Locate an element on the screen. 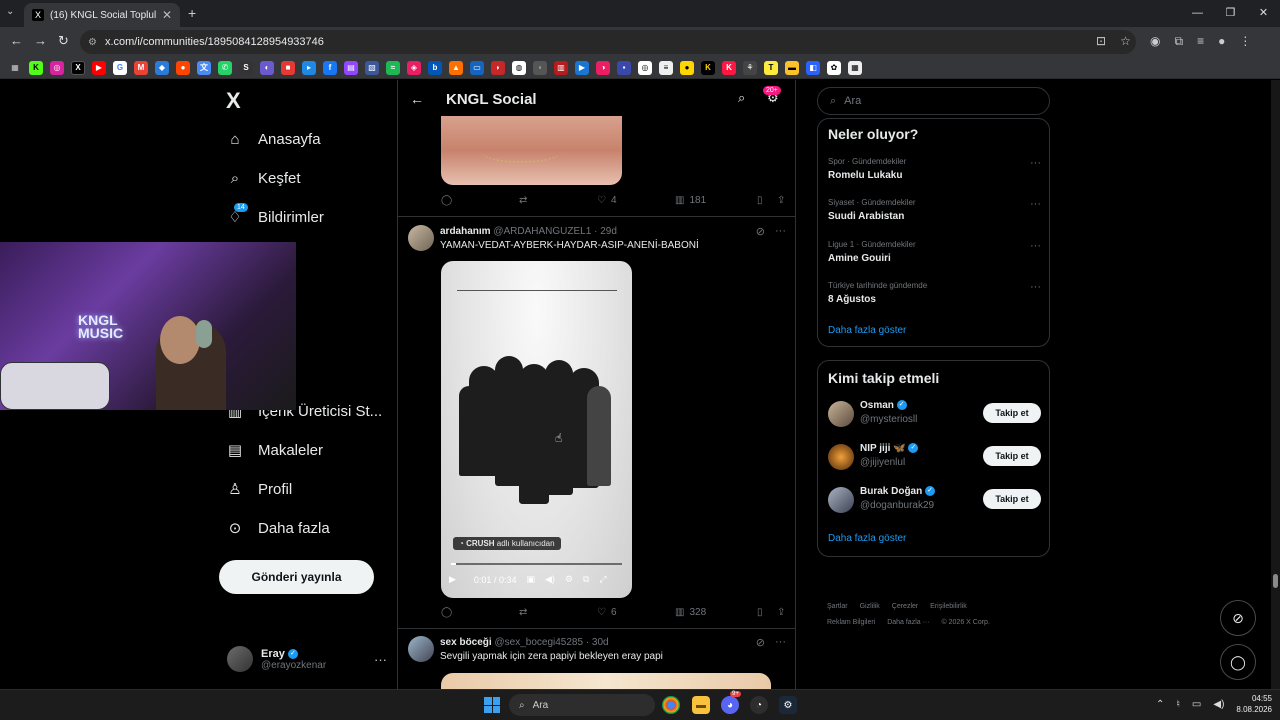  post-author: ardahanım is located at coordinates (465, 231).